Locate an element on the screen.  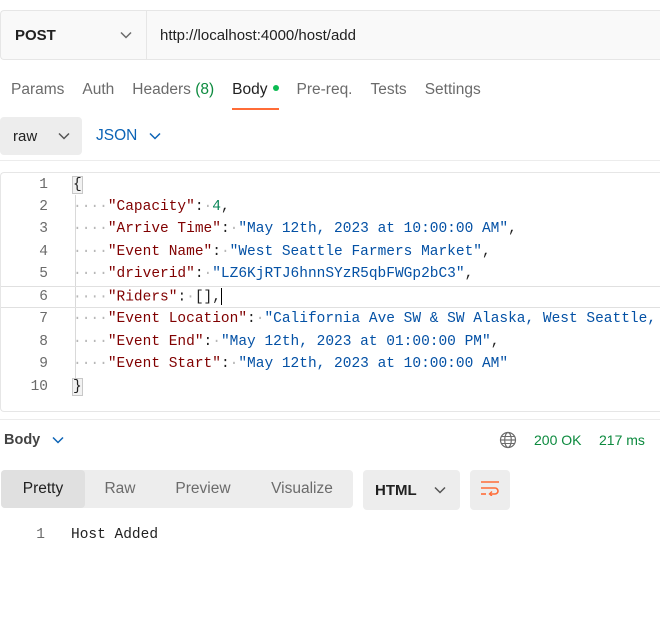
response-section-title: Body is located at coordinates (22, 440).